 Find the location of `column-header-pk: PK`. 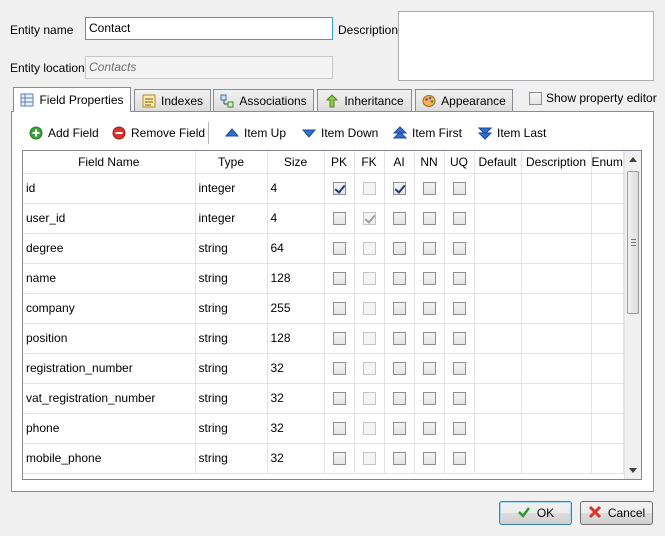

column-header-pk: PK is located at coordinates (339, 162).